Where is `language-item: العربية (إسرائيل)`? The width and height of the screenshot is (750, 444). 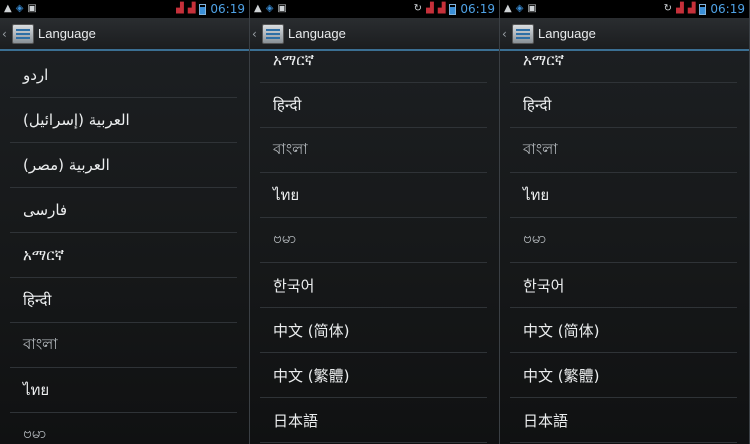 language-item: العربية (إسرائيل) is located at coordinates (123, 120).